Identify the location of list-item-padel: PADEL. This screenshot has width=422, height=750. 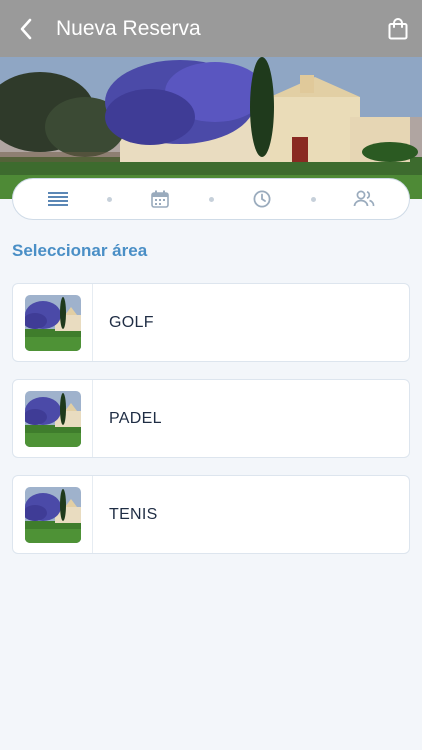
(211, 418).